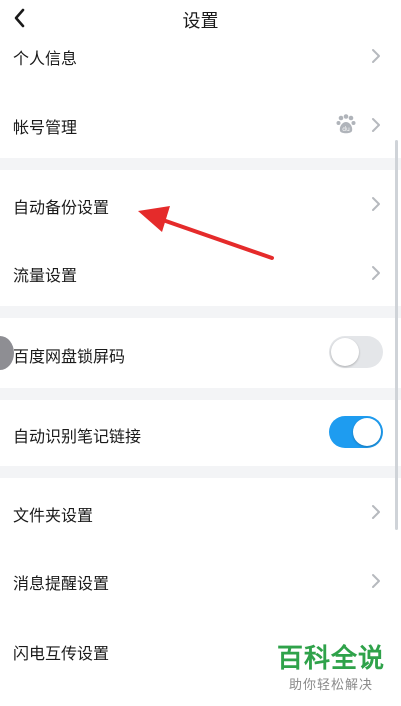  Describe the element at coordinates (200, 512) in the screenshot. I see `settings-row-folder: 文件夹设置` at that location.